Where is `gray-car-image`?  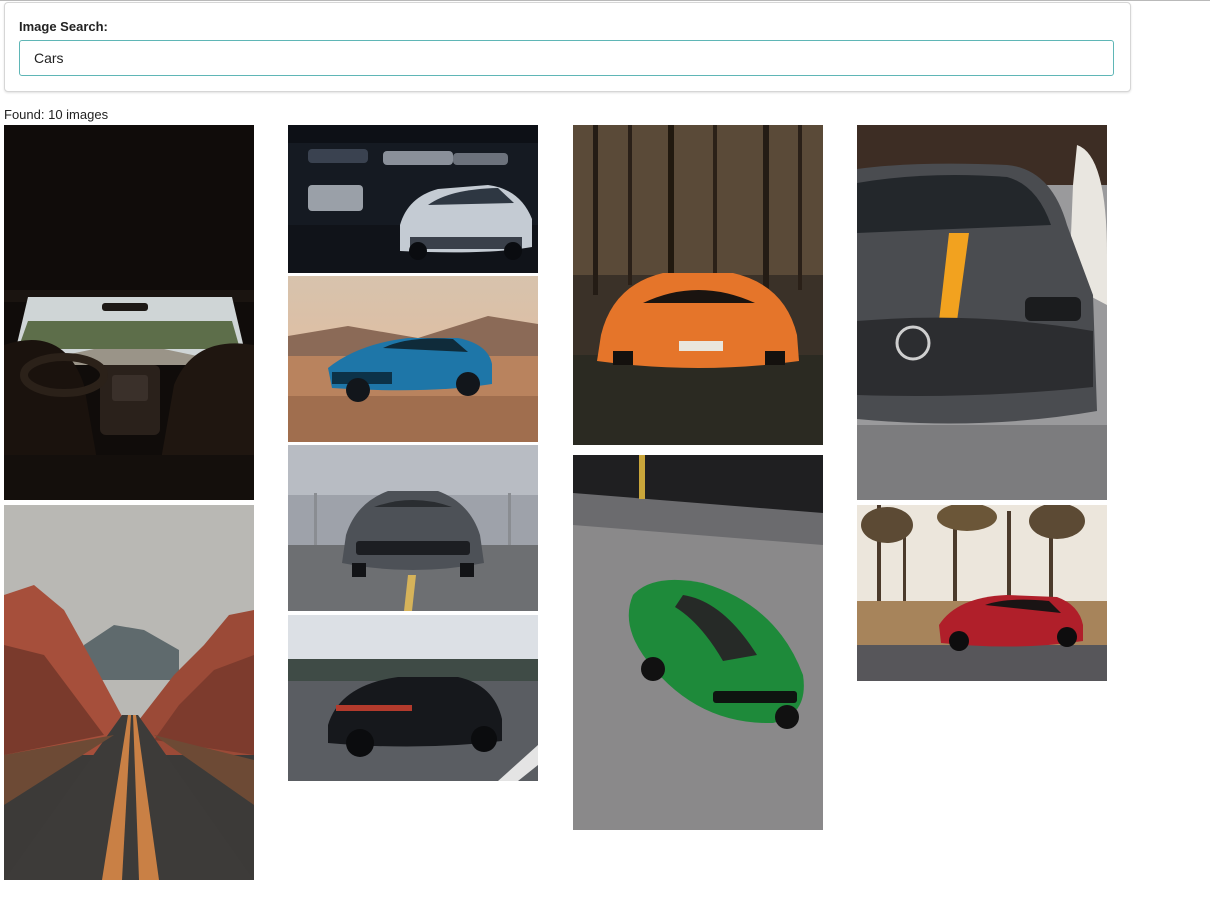 gray-car-image is located at coordinates (413, 528).